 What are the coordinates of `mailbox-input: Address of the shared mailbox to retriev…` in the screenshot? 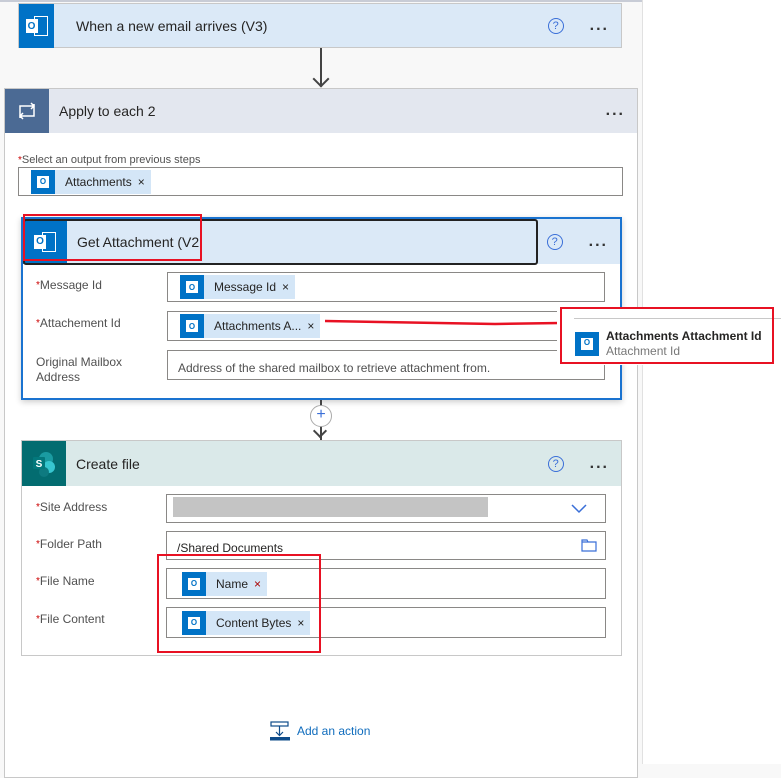 It's located at (386, 365).